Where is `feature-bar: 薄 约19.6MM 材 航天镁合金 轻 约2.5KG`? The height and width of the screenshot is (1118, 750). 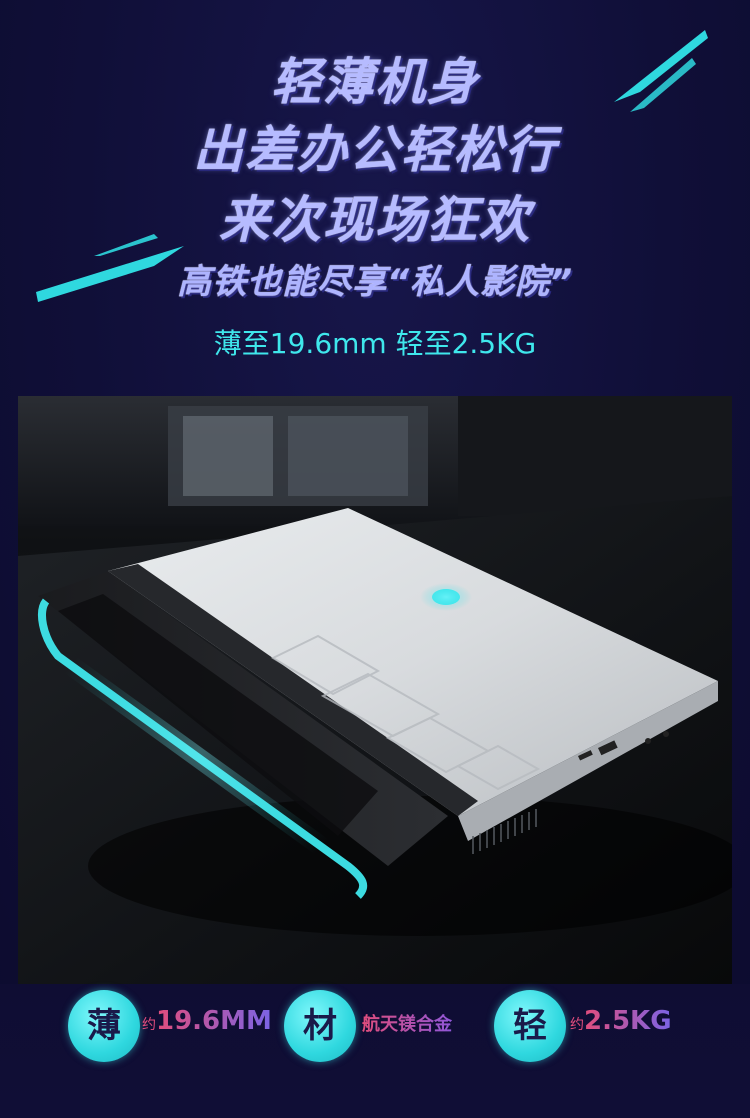 feature-bar: 薄 约19.6MM 材 航天镁合金 轻 约2.5KG is located at coordinates (375, 1051).